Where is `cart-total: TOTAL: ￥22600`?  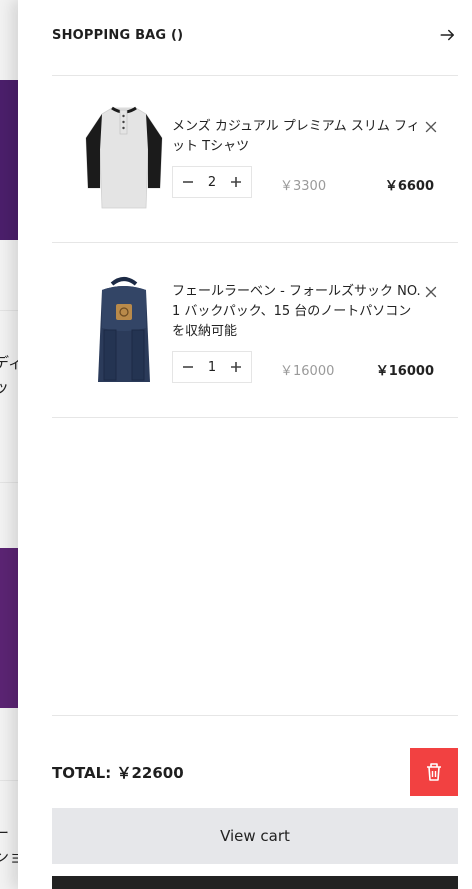 cart-total: TOTAL: ￥22600 is located at coordinates (118, 772).